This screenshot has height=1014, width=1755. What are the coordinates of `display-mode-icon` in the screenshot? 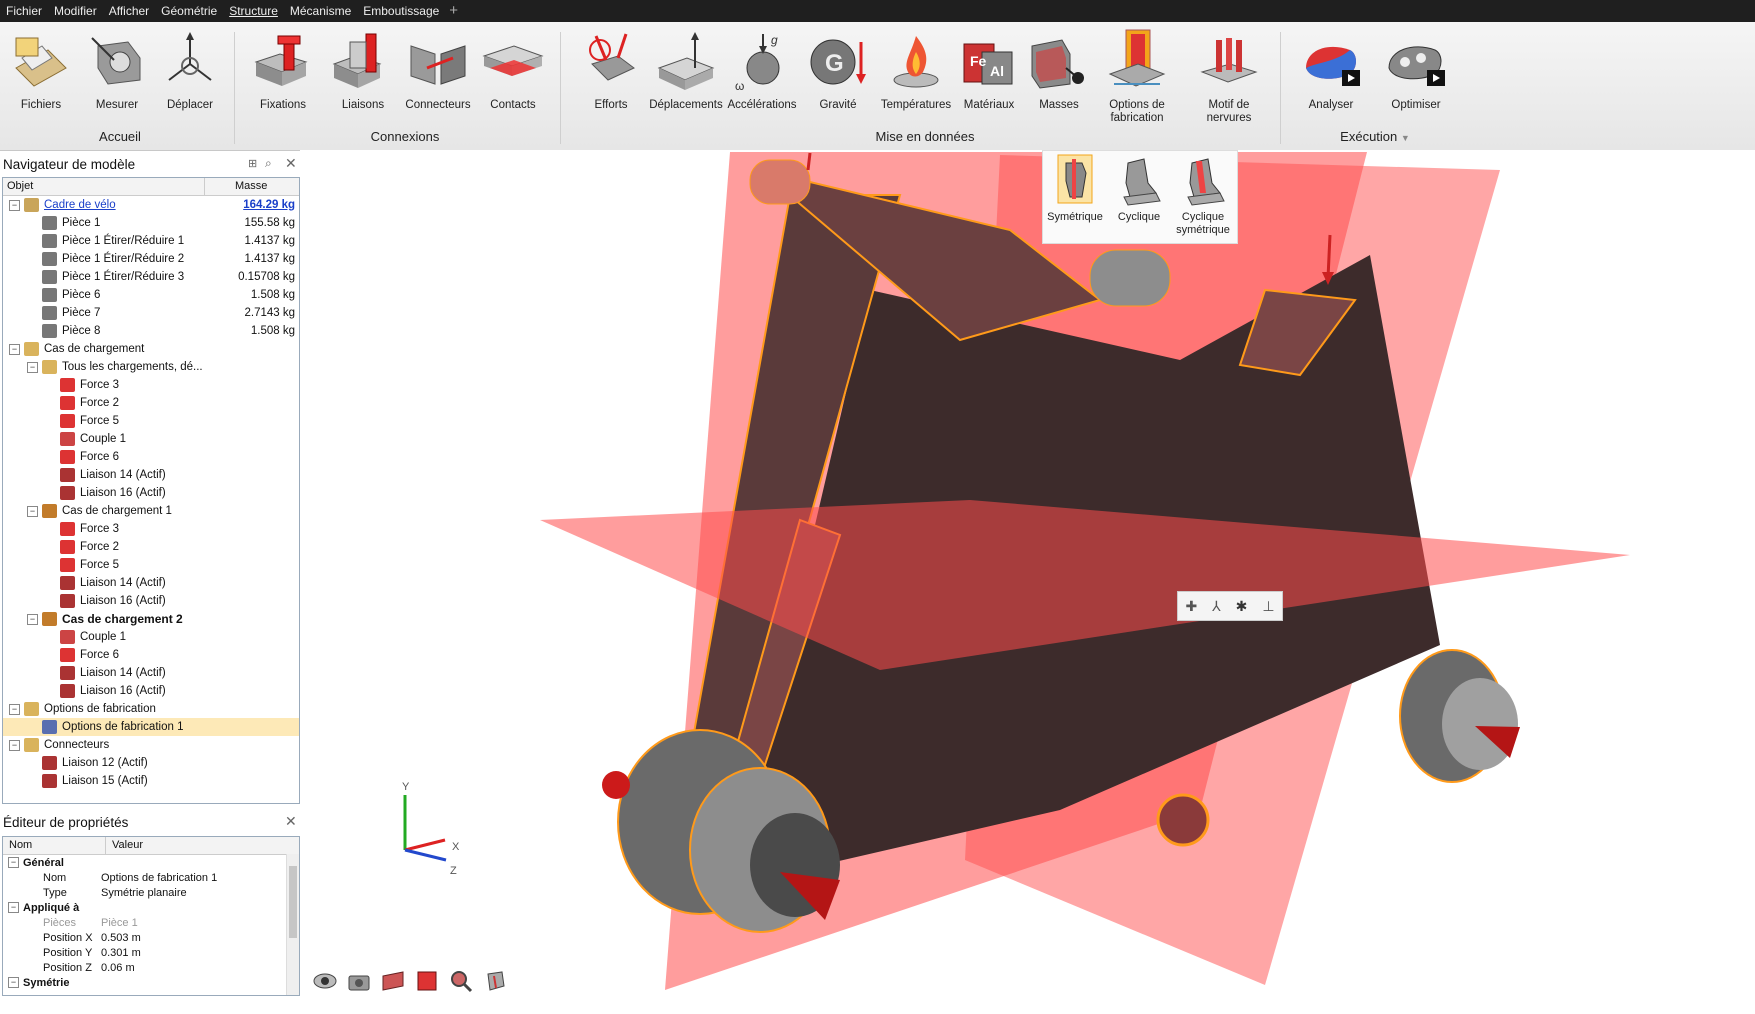 It's located at (427, 981).